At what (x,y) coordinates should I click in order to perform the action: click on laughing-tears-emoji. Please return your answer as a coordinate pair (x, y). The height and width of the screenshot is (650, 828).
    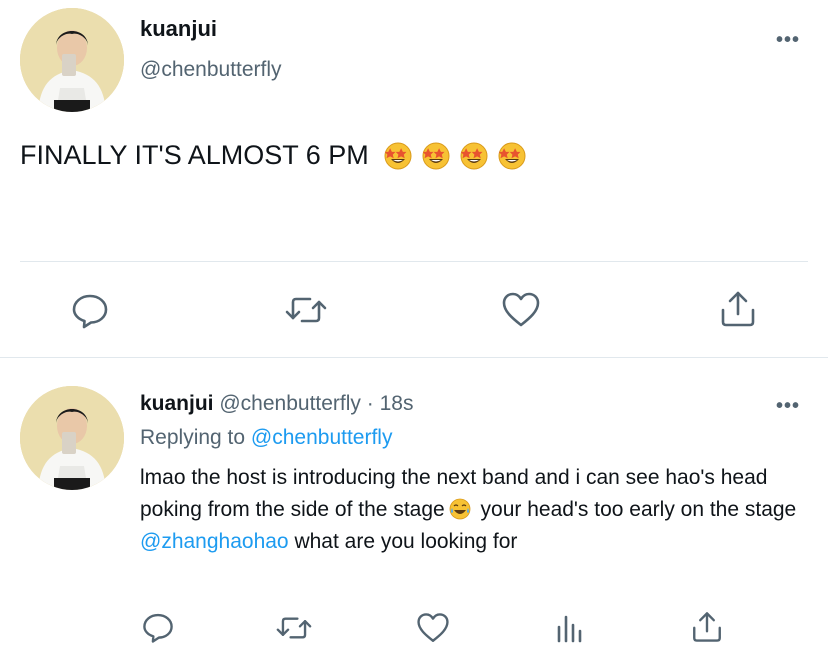
    Looking at the image, I should click on (460, 509).